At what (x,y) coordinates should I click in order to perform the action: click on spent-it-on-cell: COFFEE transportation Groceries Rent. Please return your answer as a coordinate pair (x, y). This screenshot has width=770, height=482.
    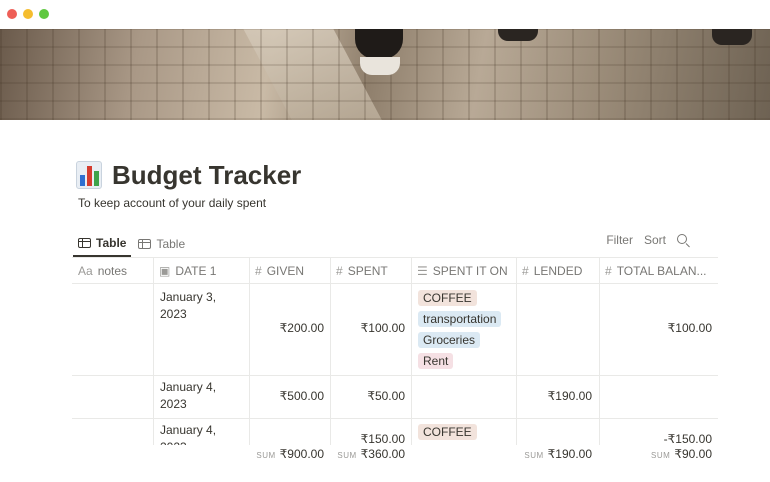
    Looking at the image, I should click on (465, 332).